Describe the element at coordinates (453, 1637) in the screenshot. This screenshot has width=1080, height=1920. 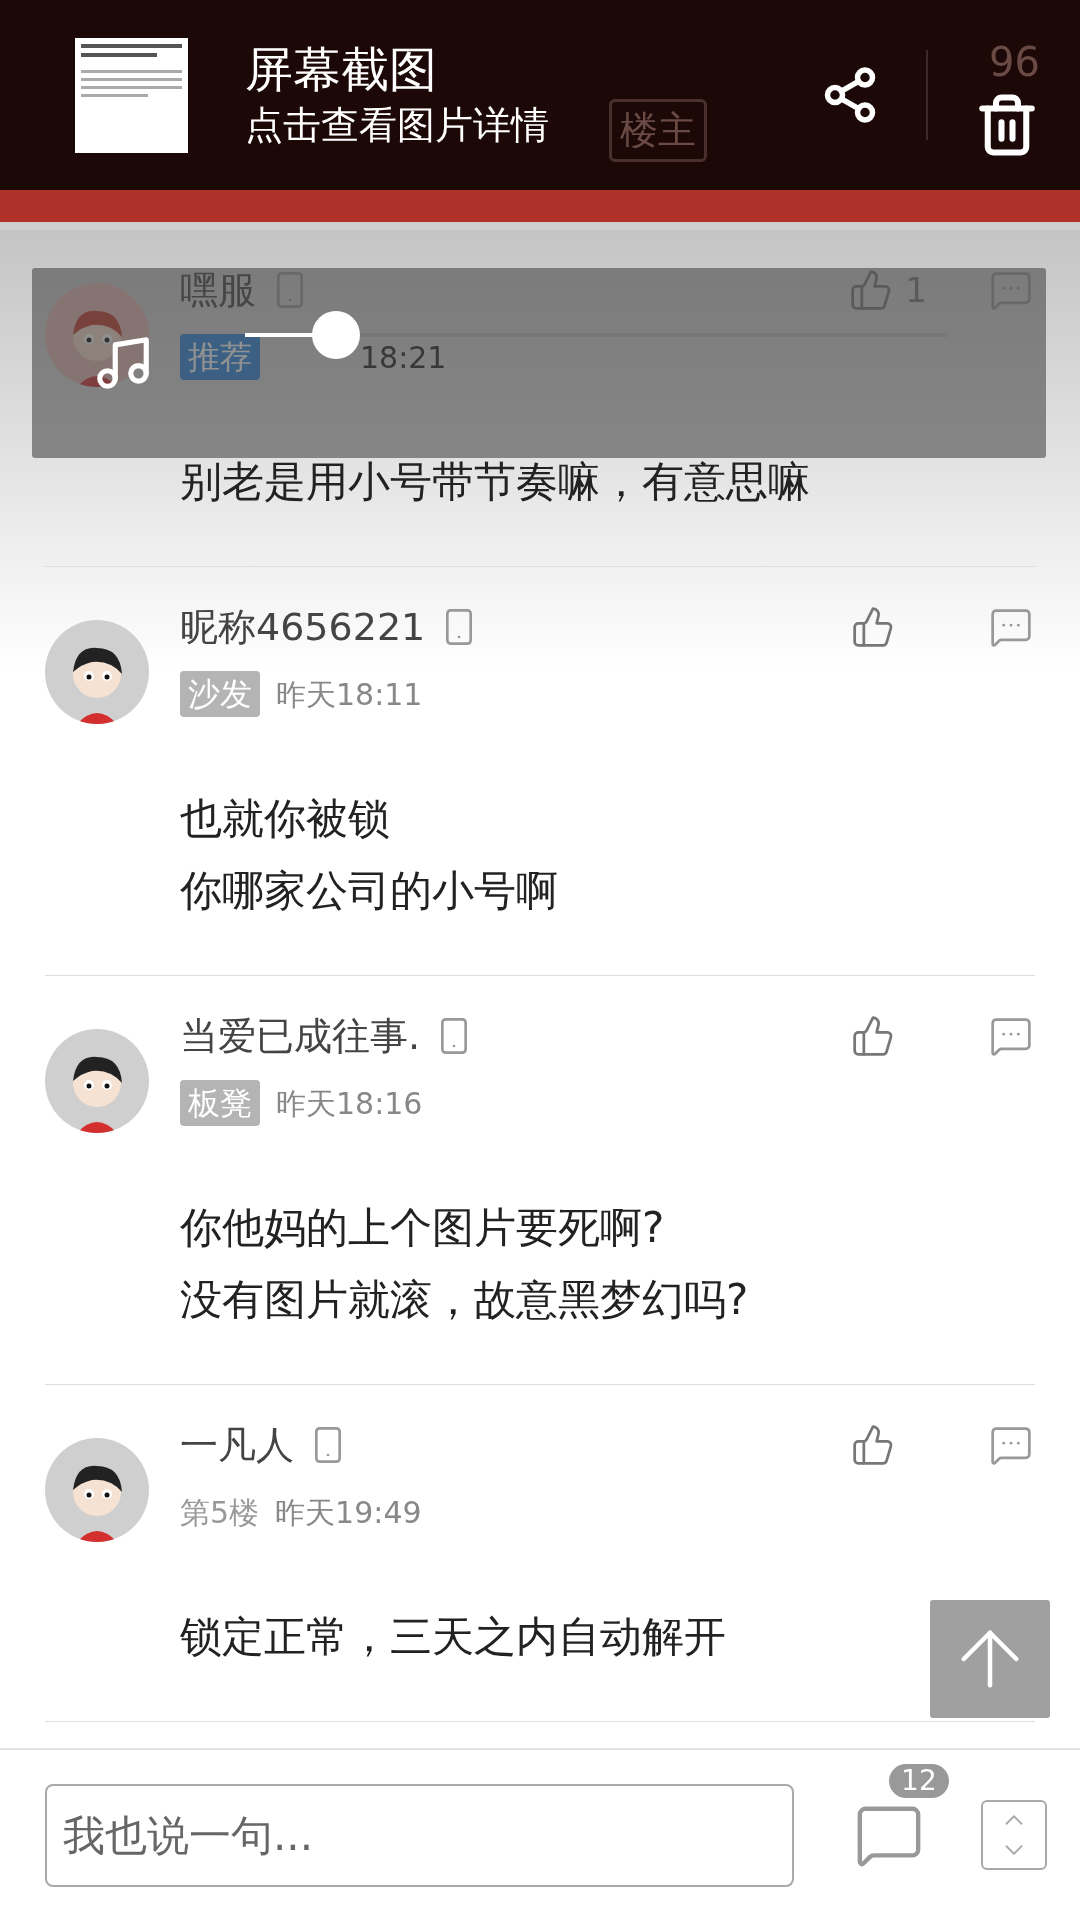
I see `post-text: 锁定正常，三天之内自动解开` at that location.